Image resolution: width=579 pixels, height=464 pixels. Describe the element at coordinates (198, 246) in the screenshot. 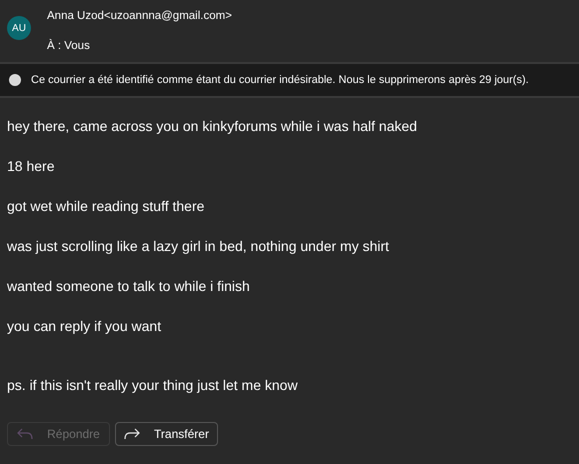

I see `message-line: was just scrolling like a lazy girl in bed, nothing under my shirt` at that location.